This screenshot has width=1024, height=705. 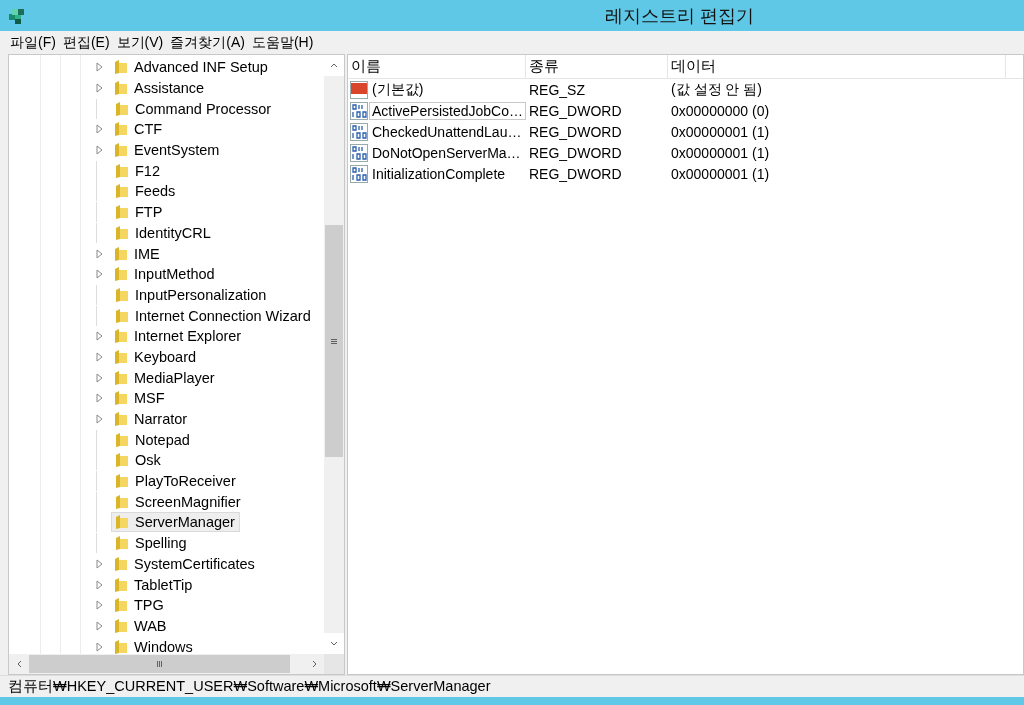 I want to click on menu-item: 파일(F), so click(x=33, y=42).